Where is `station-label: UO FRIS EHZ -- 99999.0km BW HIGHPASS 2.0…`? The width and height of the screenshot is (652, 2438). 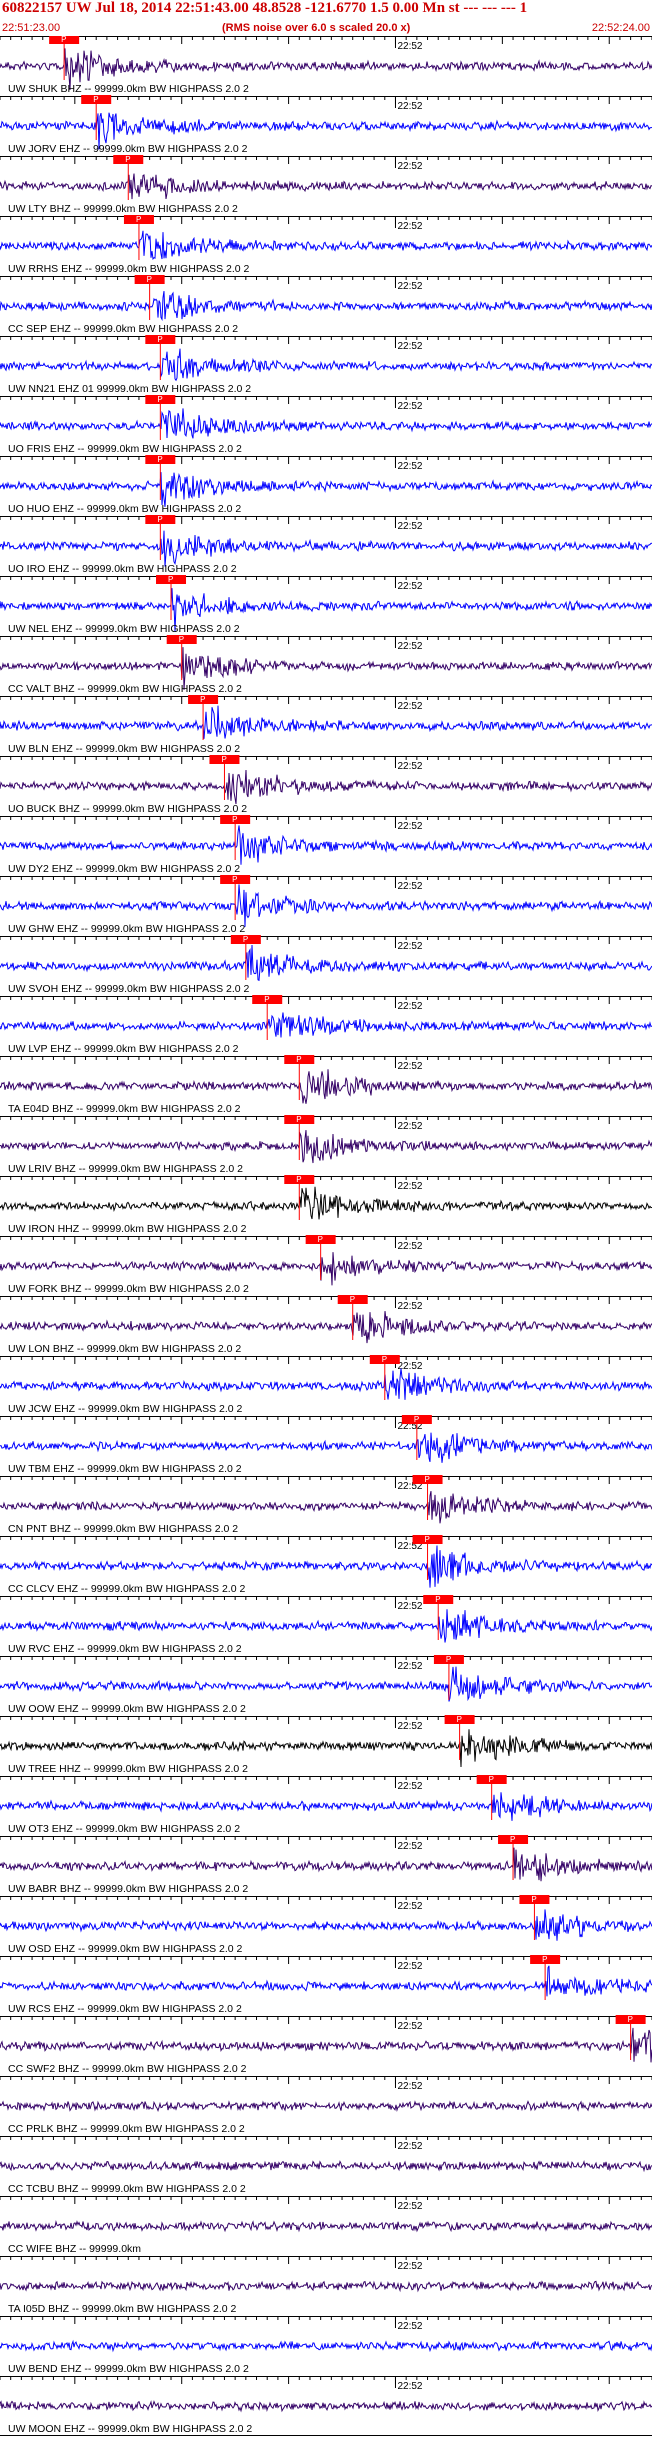 station-label: UO FRIS EHZ -- 99999.0km BW HIGHPASS 2.0… is located at coordinates (125, 449).